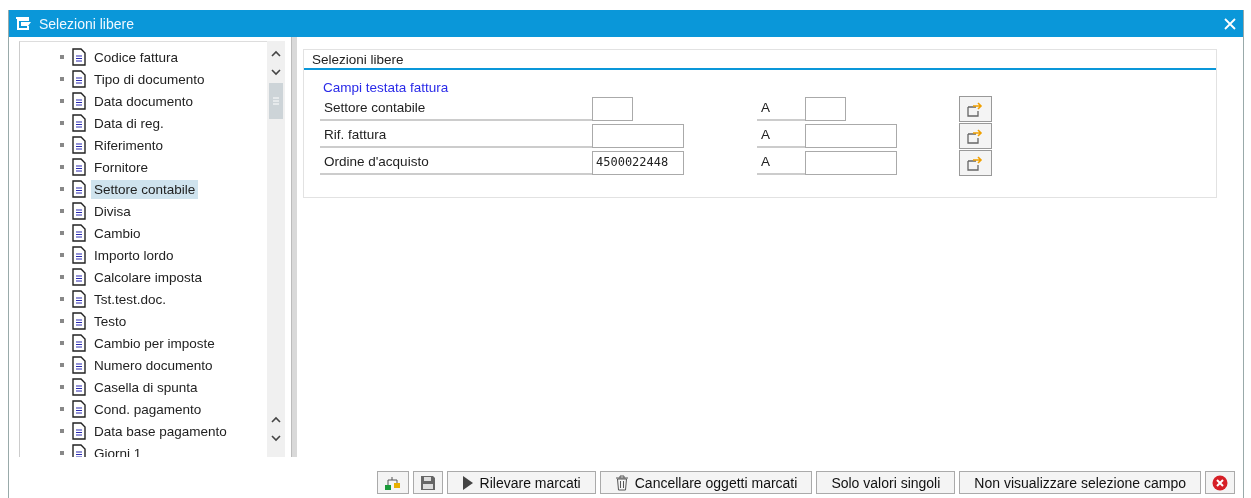 This screenshot has width=1251, height=498. I want to click on tree-item: Giorni 1, so click(118, 450).